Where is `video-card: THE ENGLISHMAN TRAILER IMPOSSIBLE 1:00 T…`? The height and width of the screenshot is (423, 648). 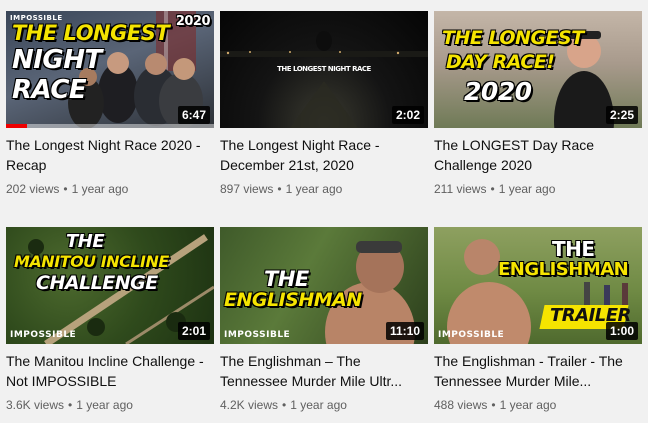 video-card: THE ENGLISHMAN TRAILER IMPOSSIBLE 1:00 T… is located at coordinates (538, 320).